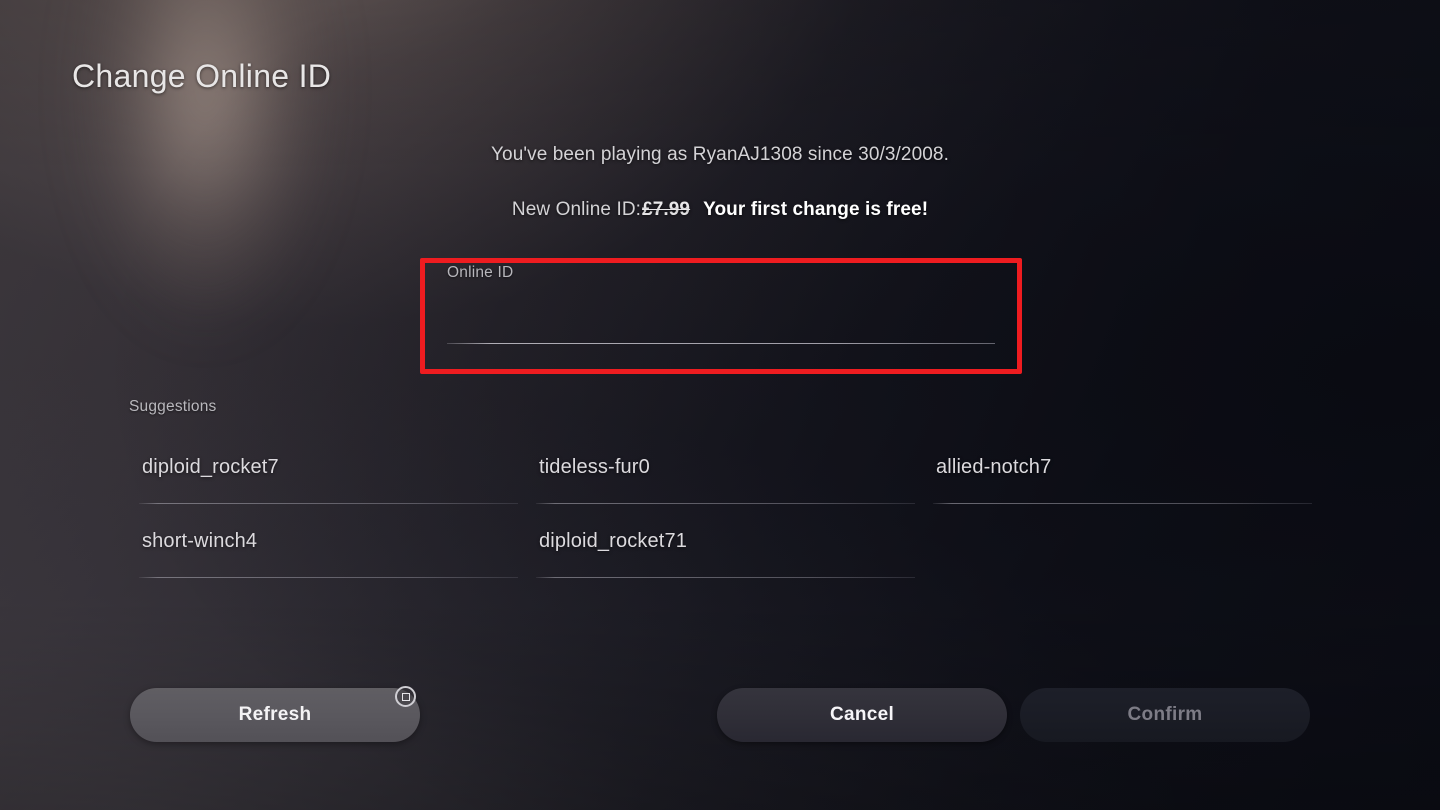  I want to click on online-id-underline, so click(721, 343).